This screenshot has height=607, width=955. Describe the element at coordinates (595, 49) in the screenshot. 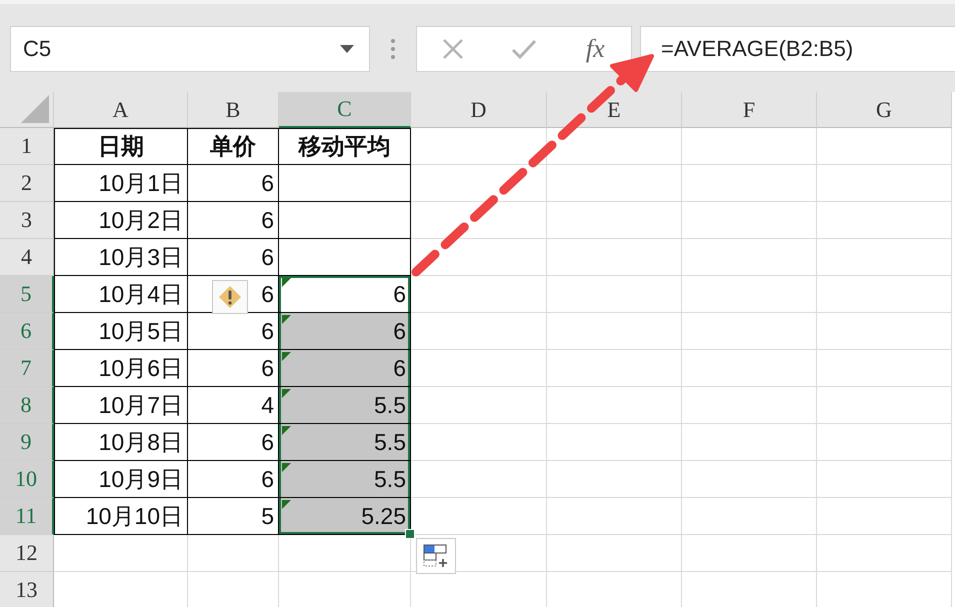

I see `insert-function-button: fx` at that location.